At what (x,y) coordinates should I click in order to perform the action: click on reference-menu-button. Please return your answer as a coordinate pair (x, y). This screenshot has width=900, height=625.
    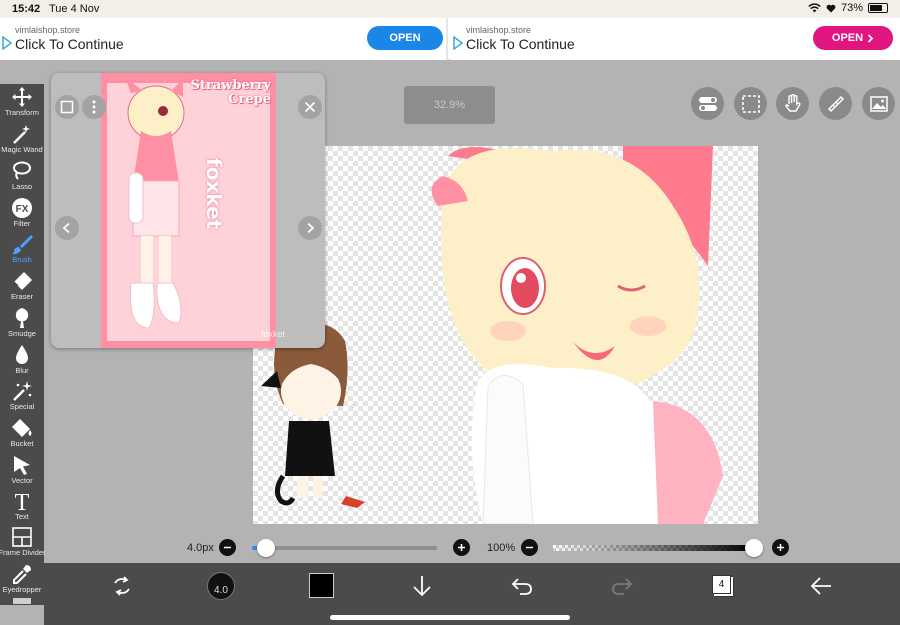
    Looking at the image, I should click on (94, 107).